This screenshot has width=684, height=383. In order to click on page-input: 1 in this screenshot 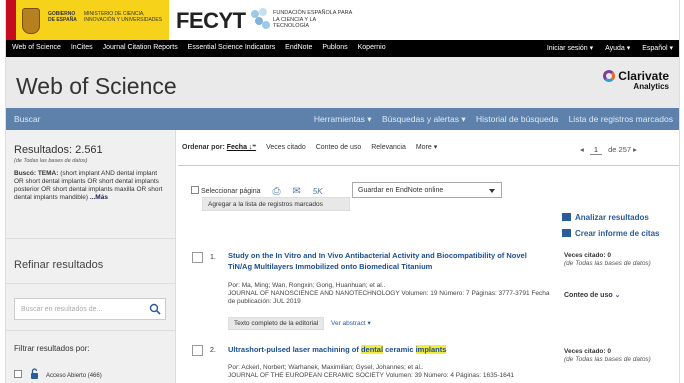, I will do `click(596, 150)`.